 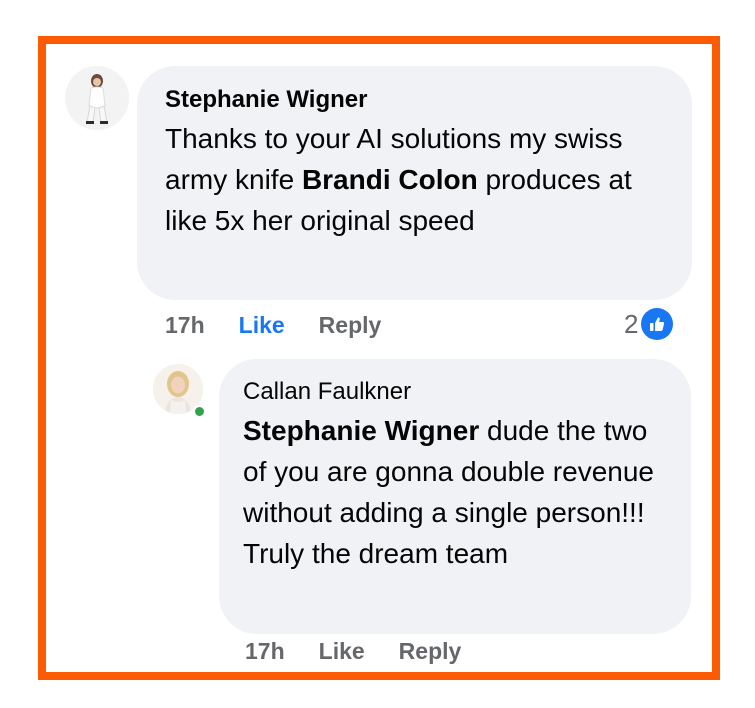 I want to click on thumbs-up-icon, so click(x=657, y=324).